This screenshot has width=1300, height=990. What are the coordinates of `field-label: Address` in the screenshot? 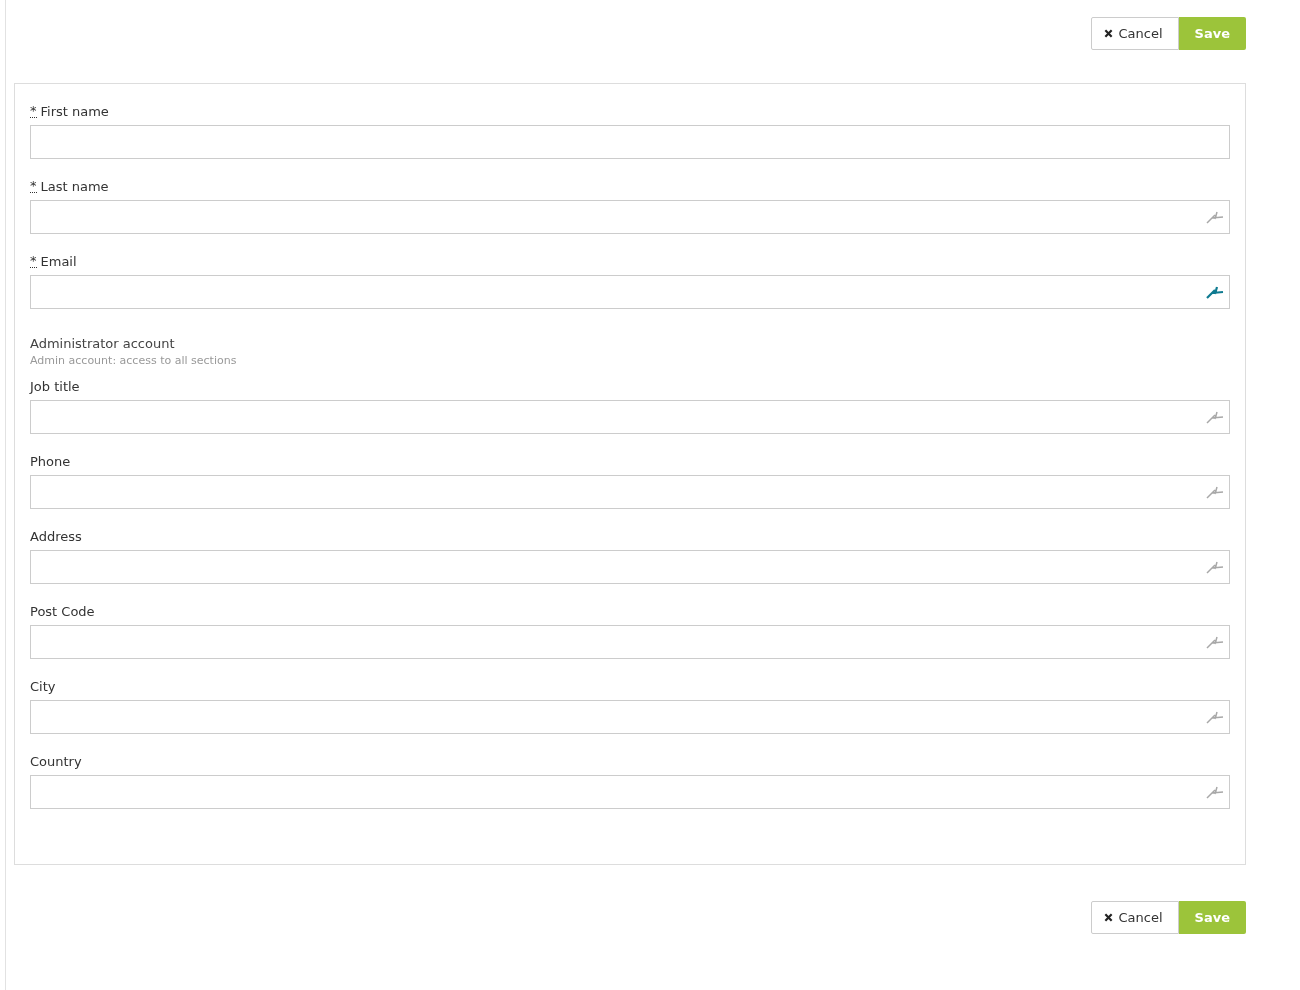 It's located at (56, 536).